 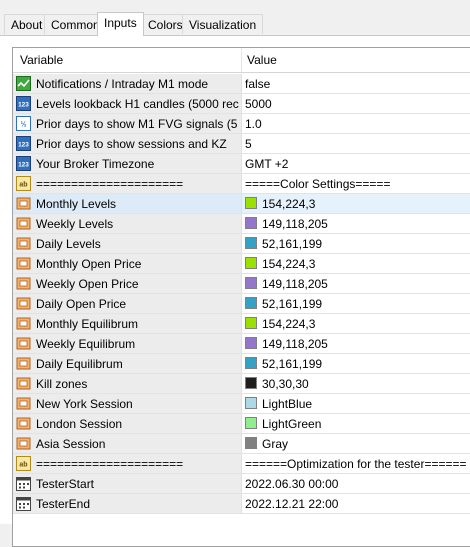 What do you see at coordinates (131, 144) in the screenshot?
I see `variable-name: Prior days to show sessions and KZ` at bounding box center [131, 144].